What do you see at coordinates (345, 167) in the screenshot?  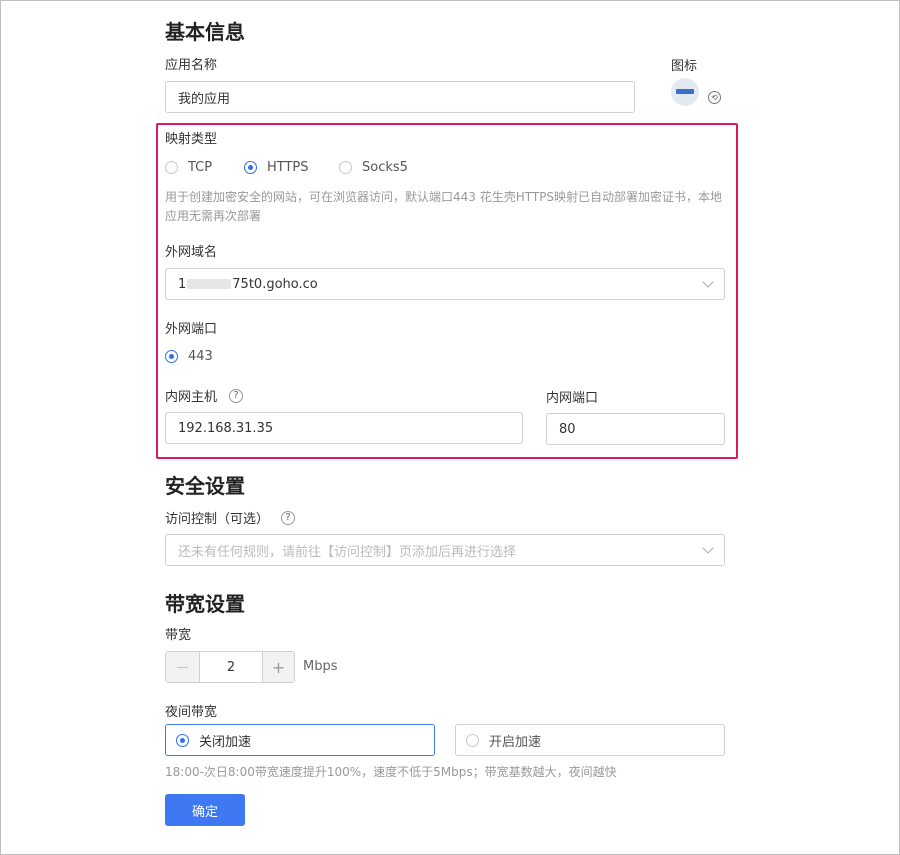 I see `radio-socks5-circle` at bounding box center [345, 167].